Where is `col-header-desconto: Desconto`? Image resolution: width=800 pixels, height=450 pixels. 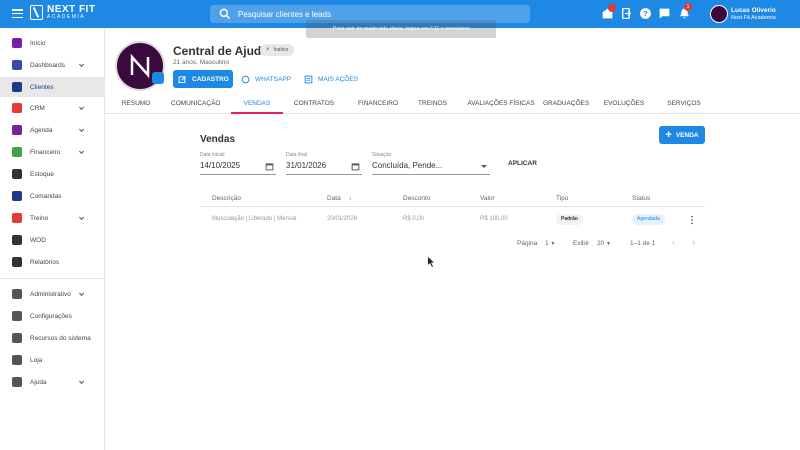 col-header-desconto: Desconto is located at coordinates (417, 198).